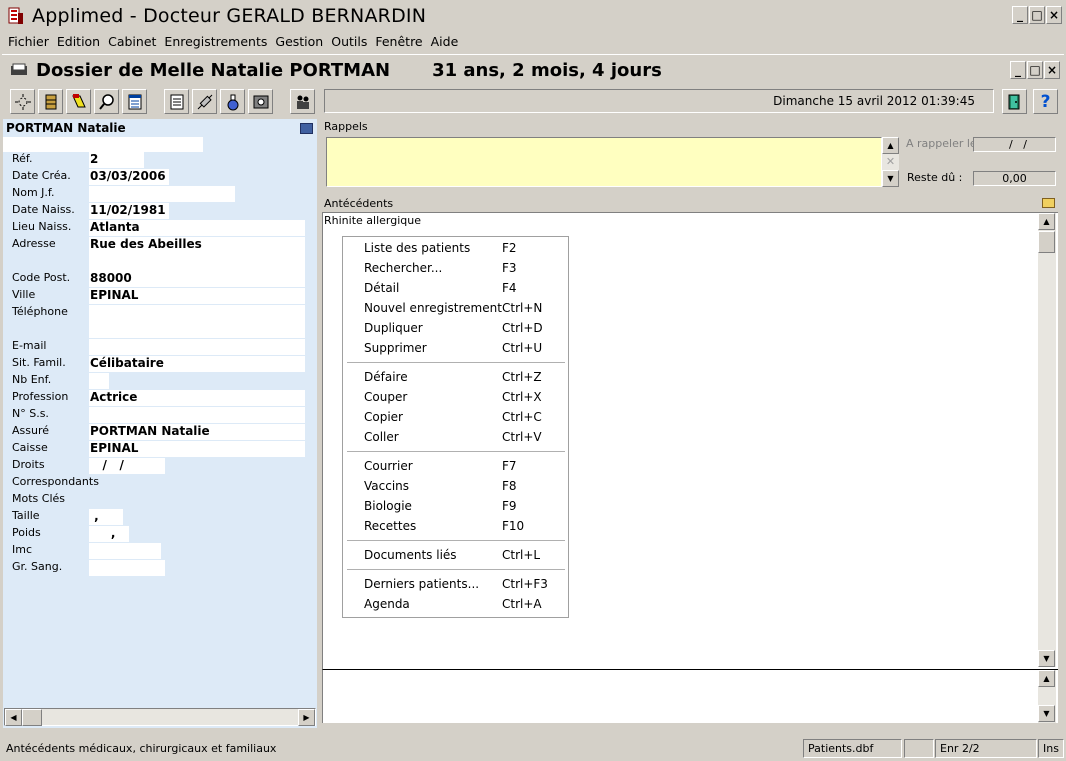 This screenshot has height=761, width=1066. I want to click on menu-item-copier: Copier Ctrl+C, so click(459, 417).